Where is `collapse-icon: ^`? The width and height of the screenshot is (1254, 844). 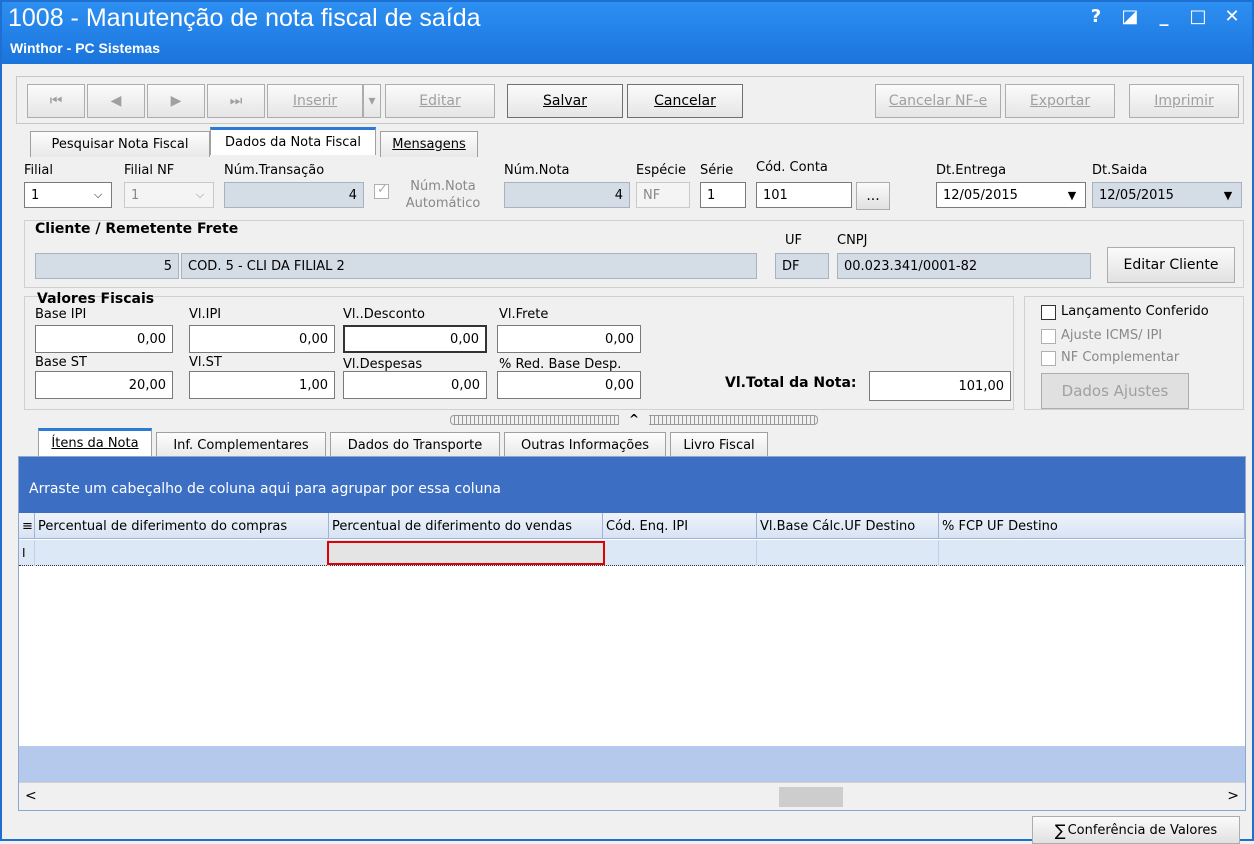
collapse-icon: ^ is located at coordinates (634, 419).